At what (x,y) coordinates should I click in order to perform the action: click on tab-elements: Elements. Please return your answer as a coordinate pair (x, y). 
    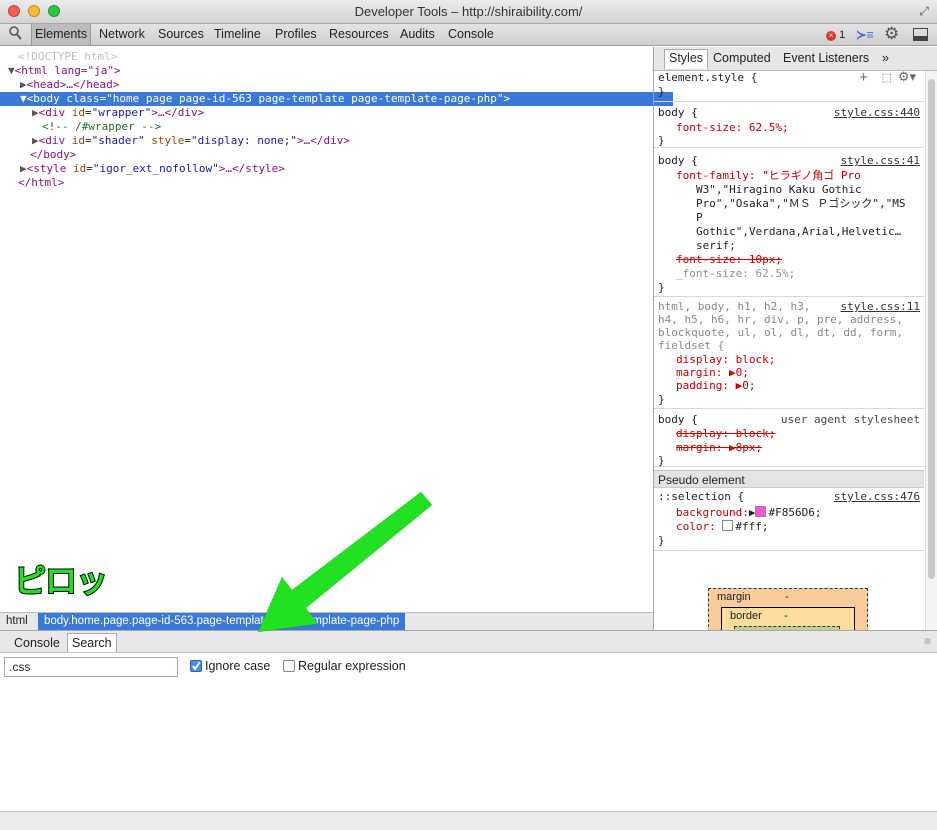
    Looking at the image, I should click on (61, 34).